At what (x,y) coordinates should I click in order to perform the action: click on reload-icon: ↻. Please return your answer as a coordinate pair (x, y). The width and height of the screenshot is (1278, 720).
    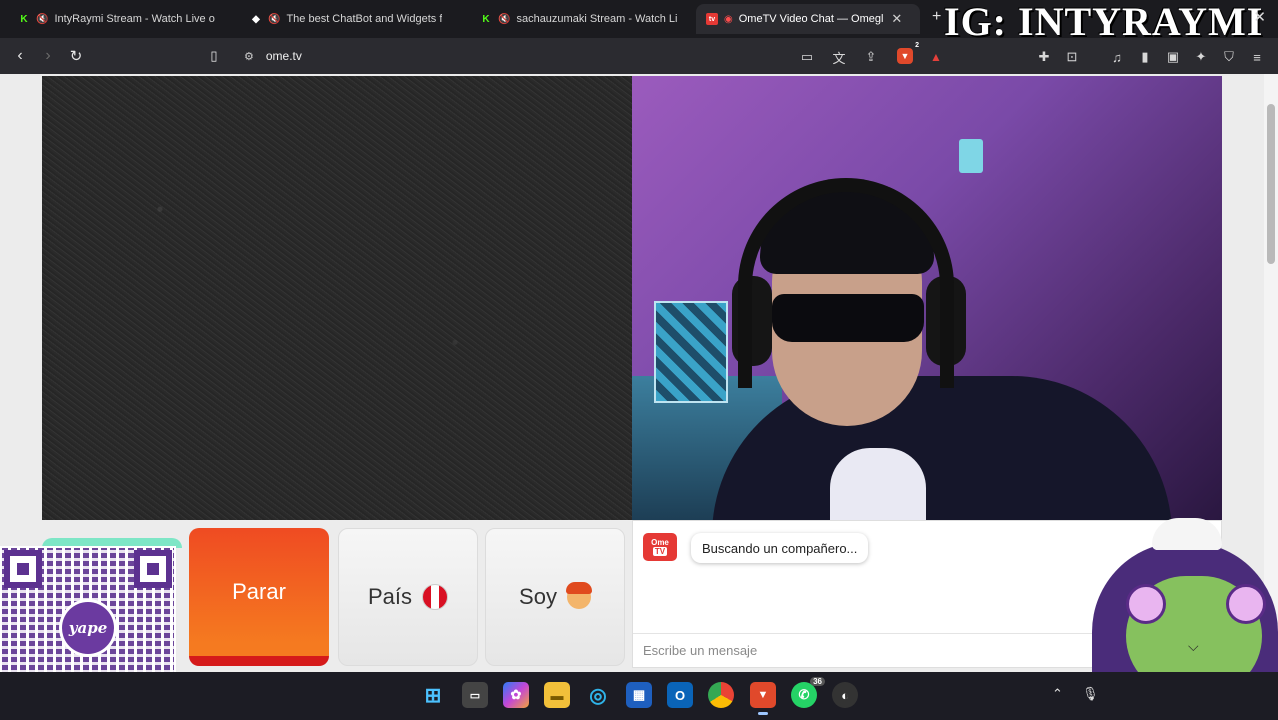
    Looking at the image, I should click on (76, 56).